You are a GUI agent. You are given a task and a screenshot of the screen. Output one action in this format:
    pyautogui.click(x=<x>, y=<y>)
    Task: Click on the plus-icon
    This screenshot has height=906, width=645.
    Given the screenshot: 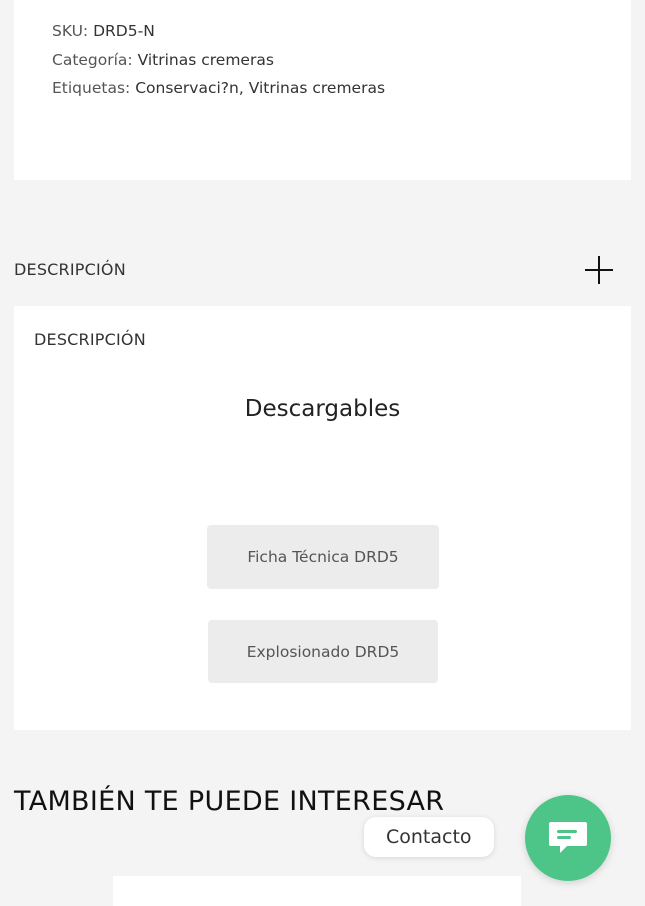 What is the action you would take?
    pyautogui.click(x=599, y=270)
    